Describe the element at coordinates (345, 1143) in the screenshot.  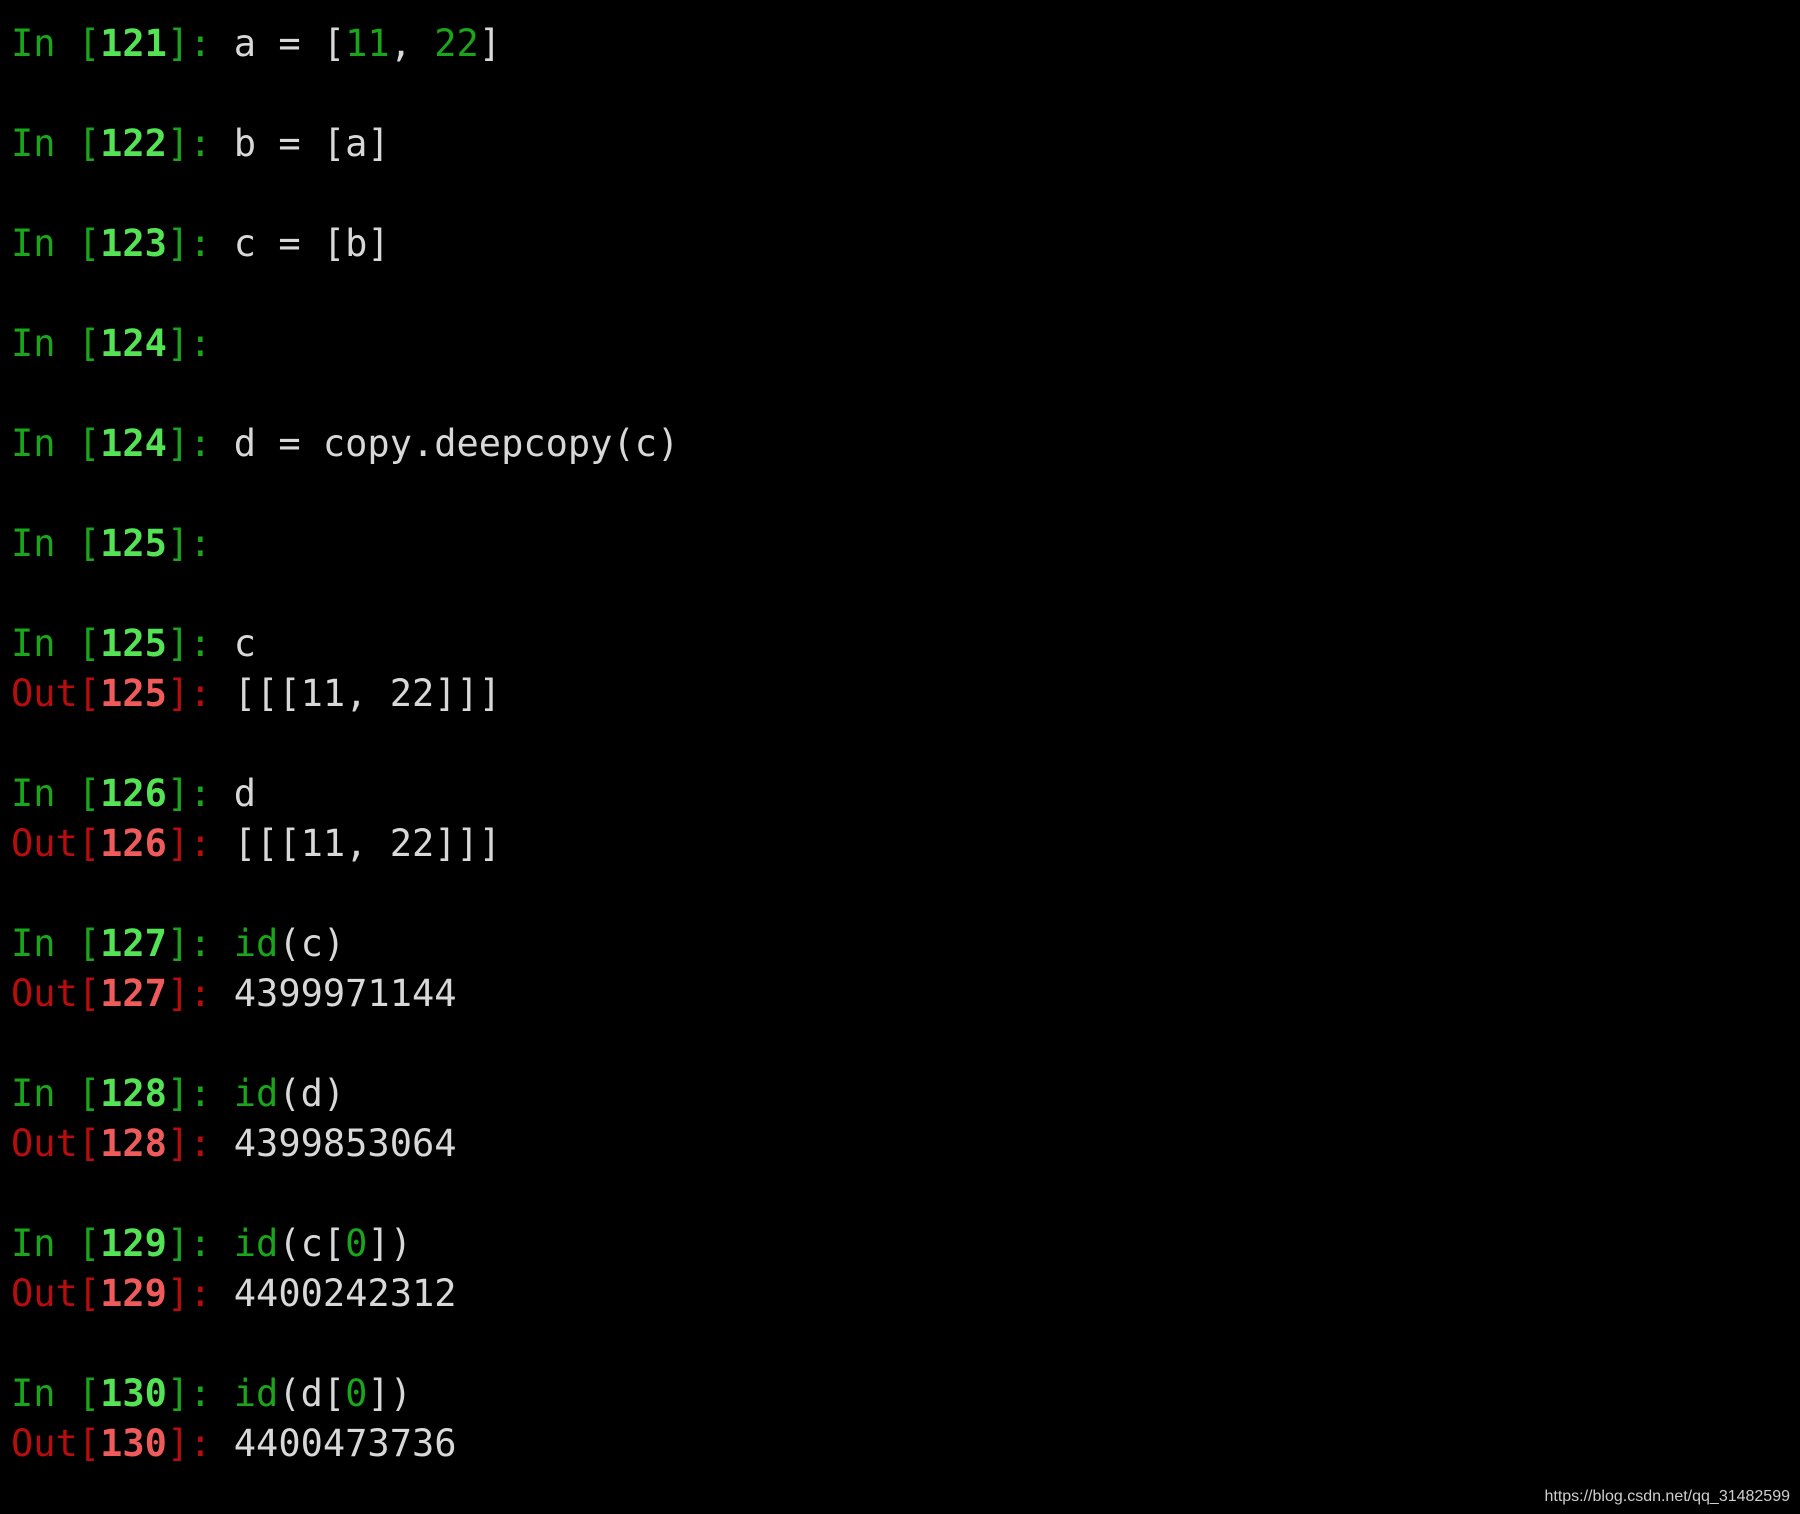
I see `output-value: 4399853064` at that location.